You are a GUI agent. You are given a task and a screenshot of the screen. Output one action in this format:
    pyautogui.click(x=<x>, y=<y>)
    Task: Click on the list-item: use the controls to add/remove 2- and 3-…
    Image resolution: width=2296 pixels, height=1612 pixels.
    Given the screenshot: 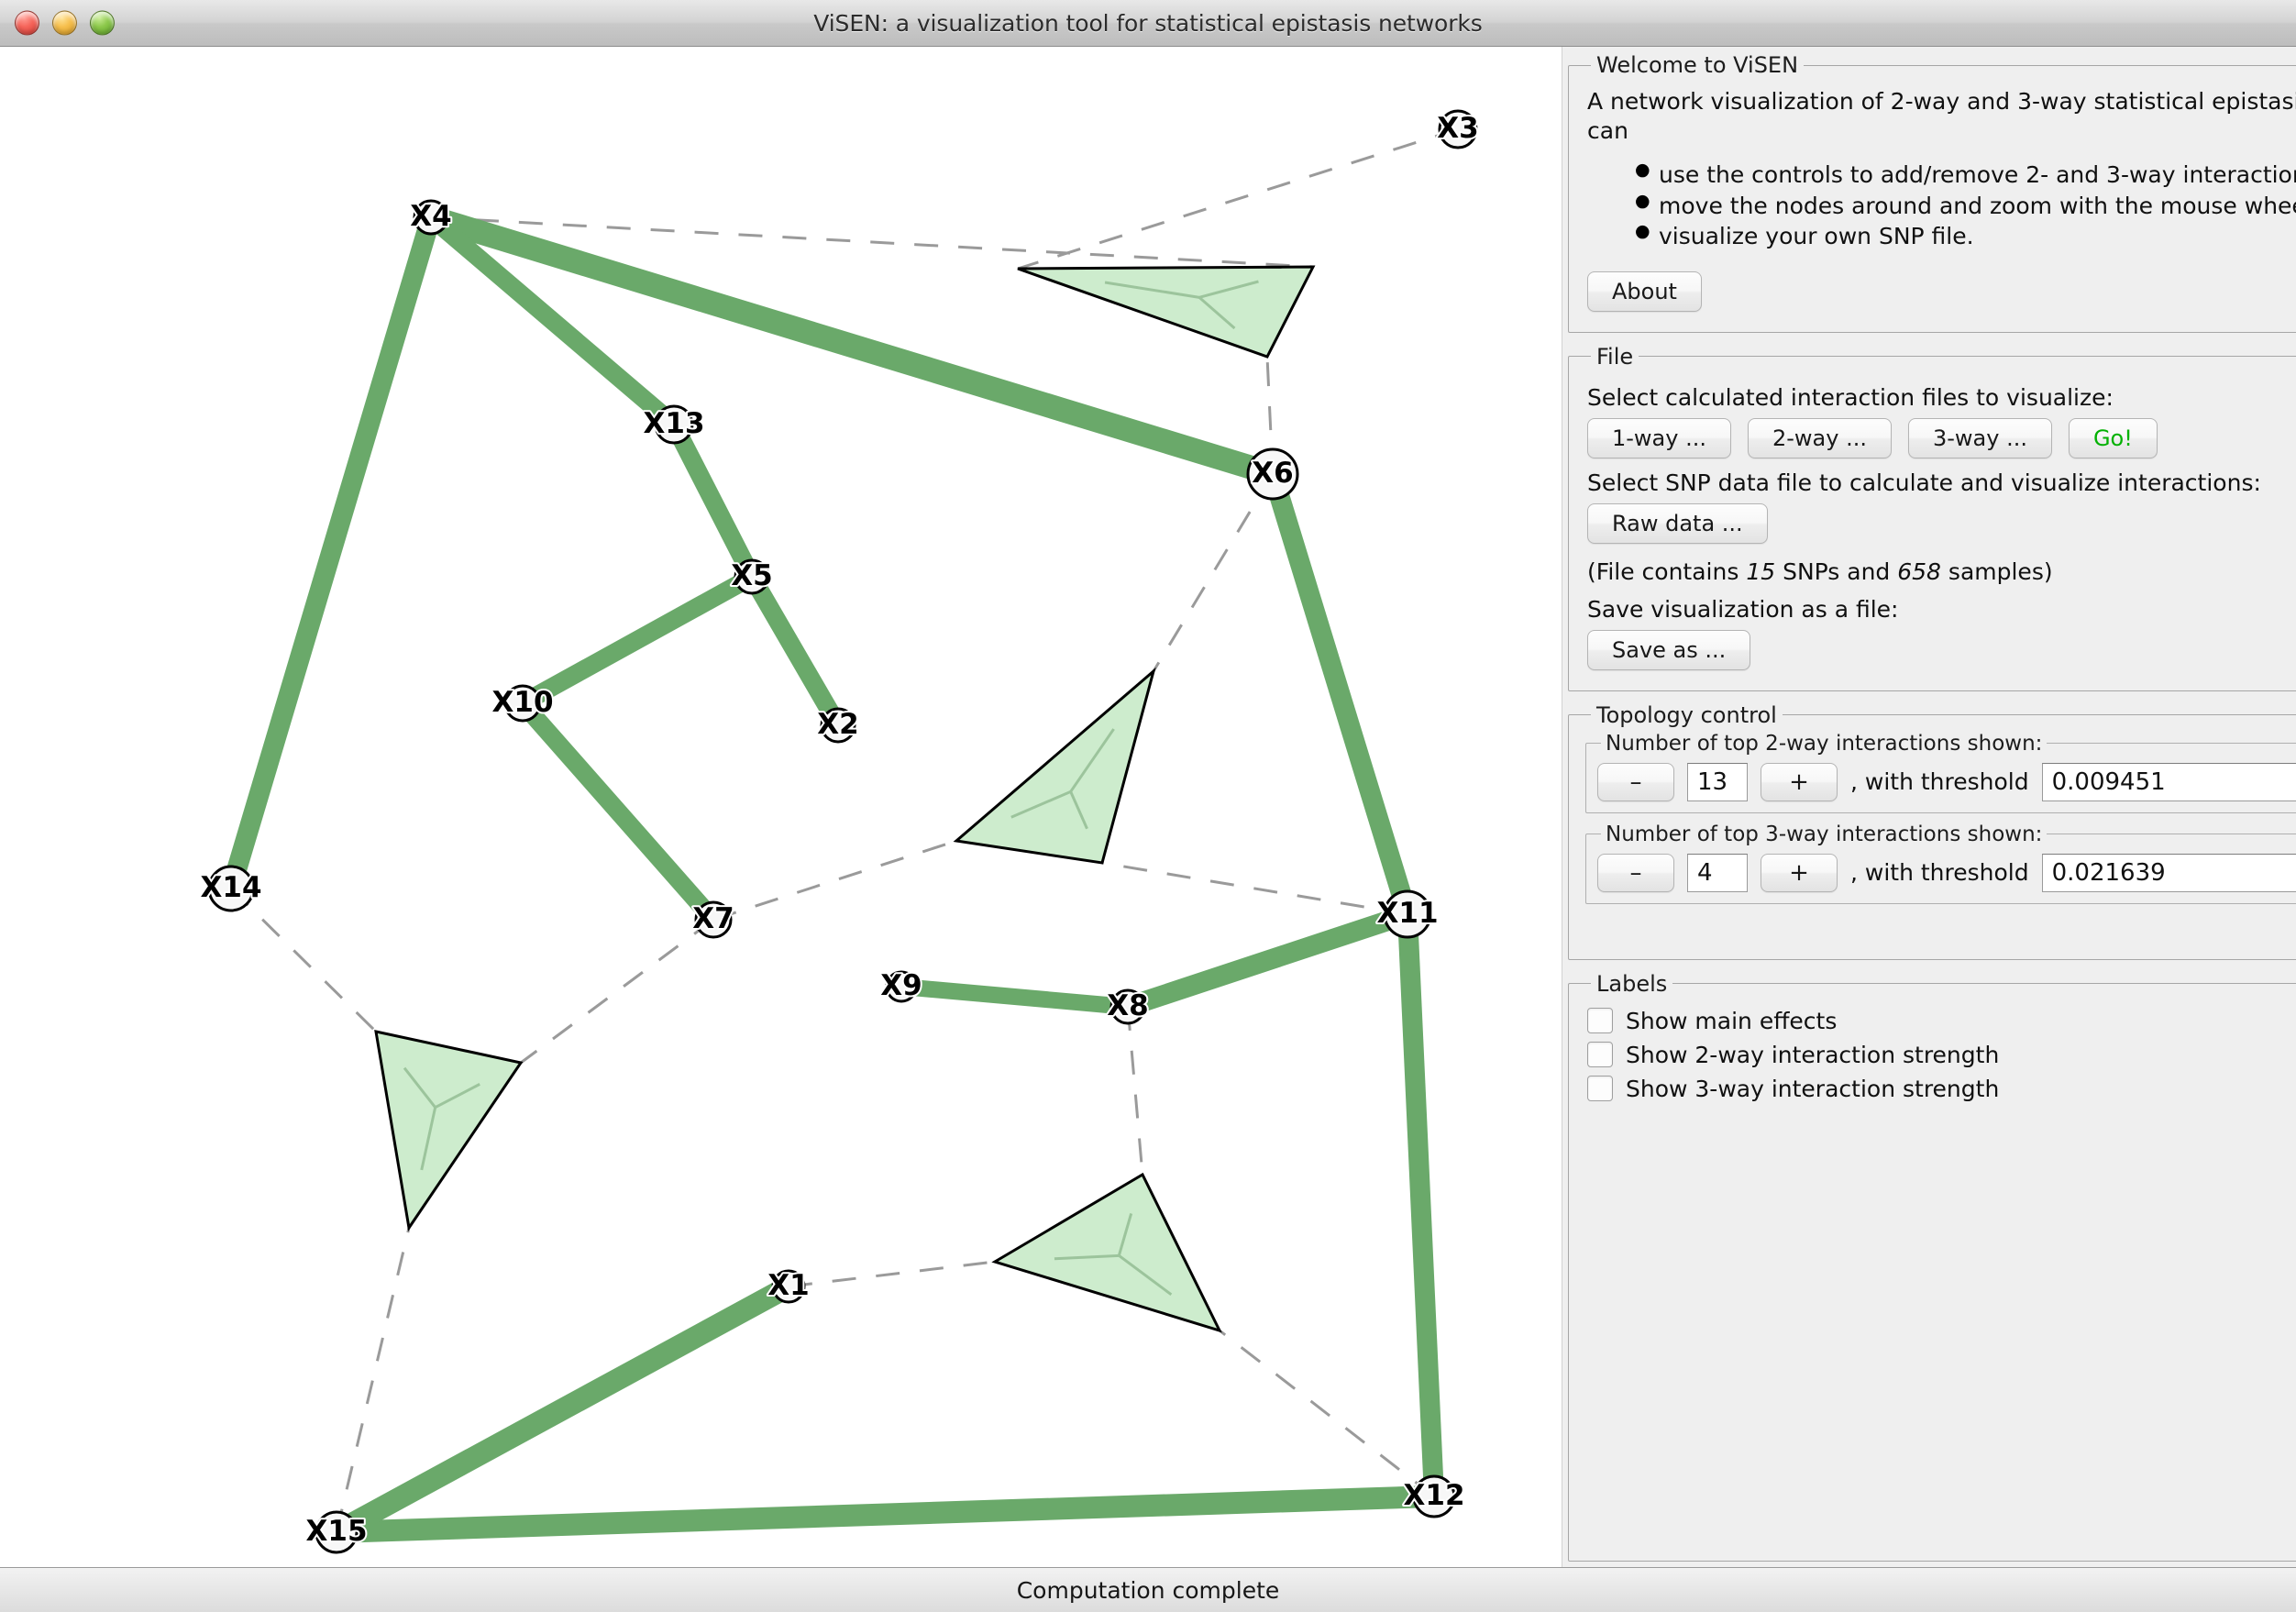 What is the action you would take?
    pyautogui.click(x=1965, y=175)
    